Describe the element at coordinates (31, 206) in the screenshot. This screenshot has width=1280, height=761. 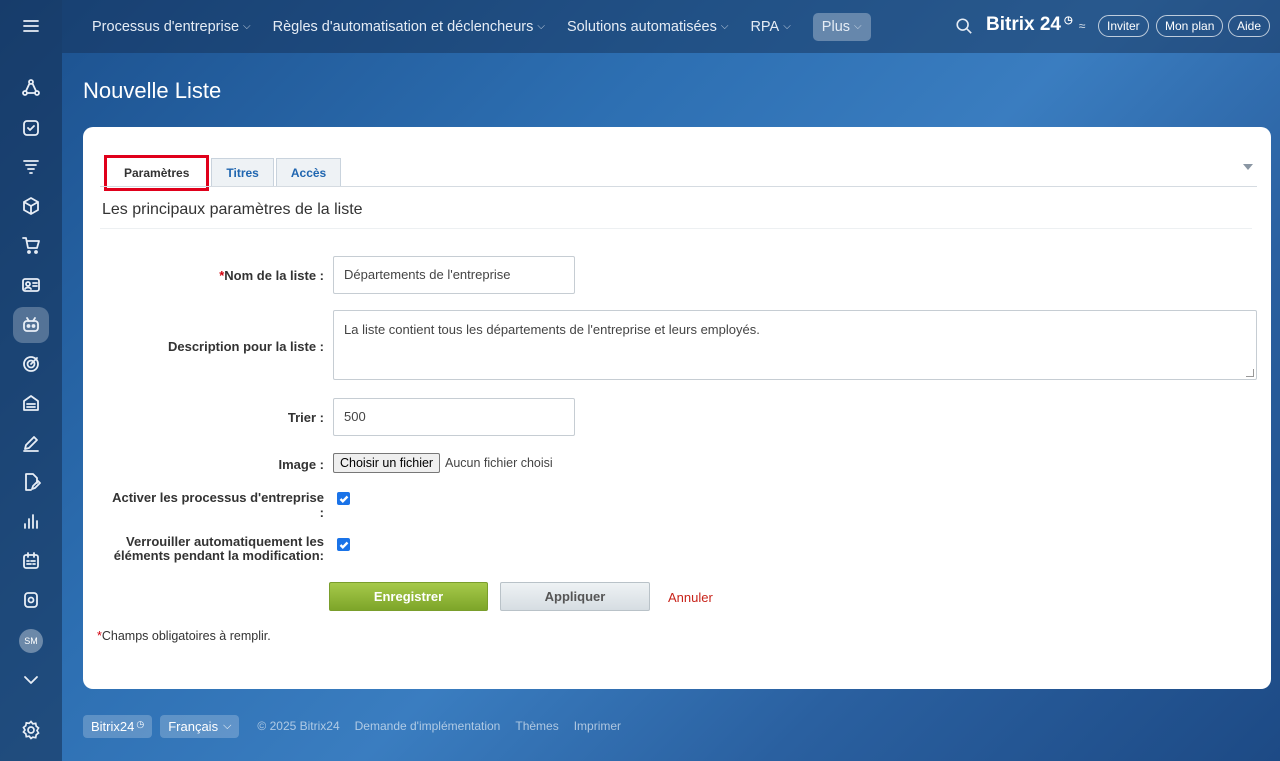
I see `box-icon` at that location.